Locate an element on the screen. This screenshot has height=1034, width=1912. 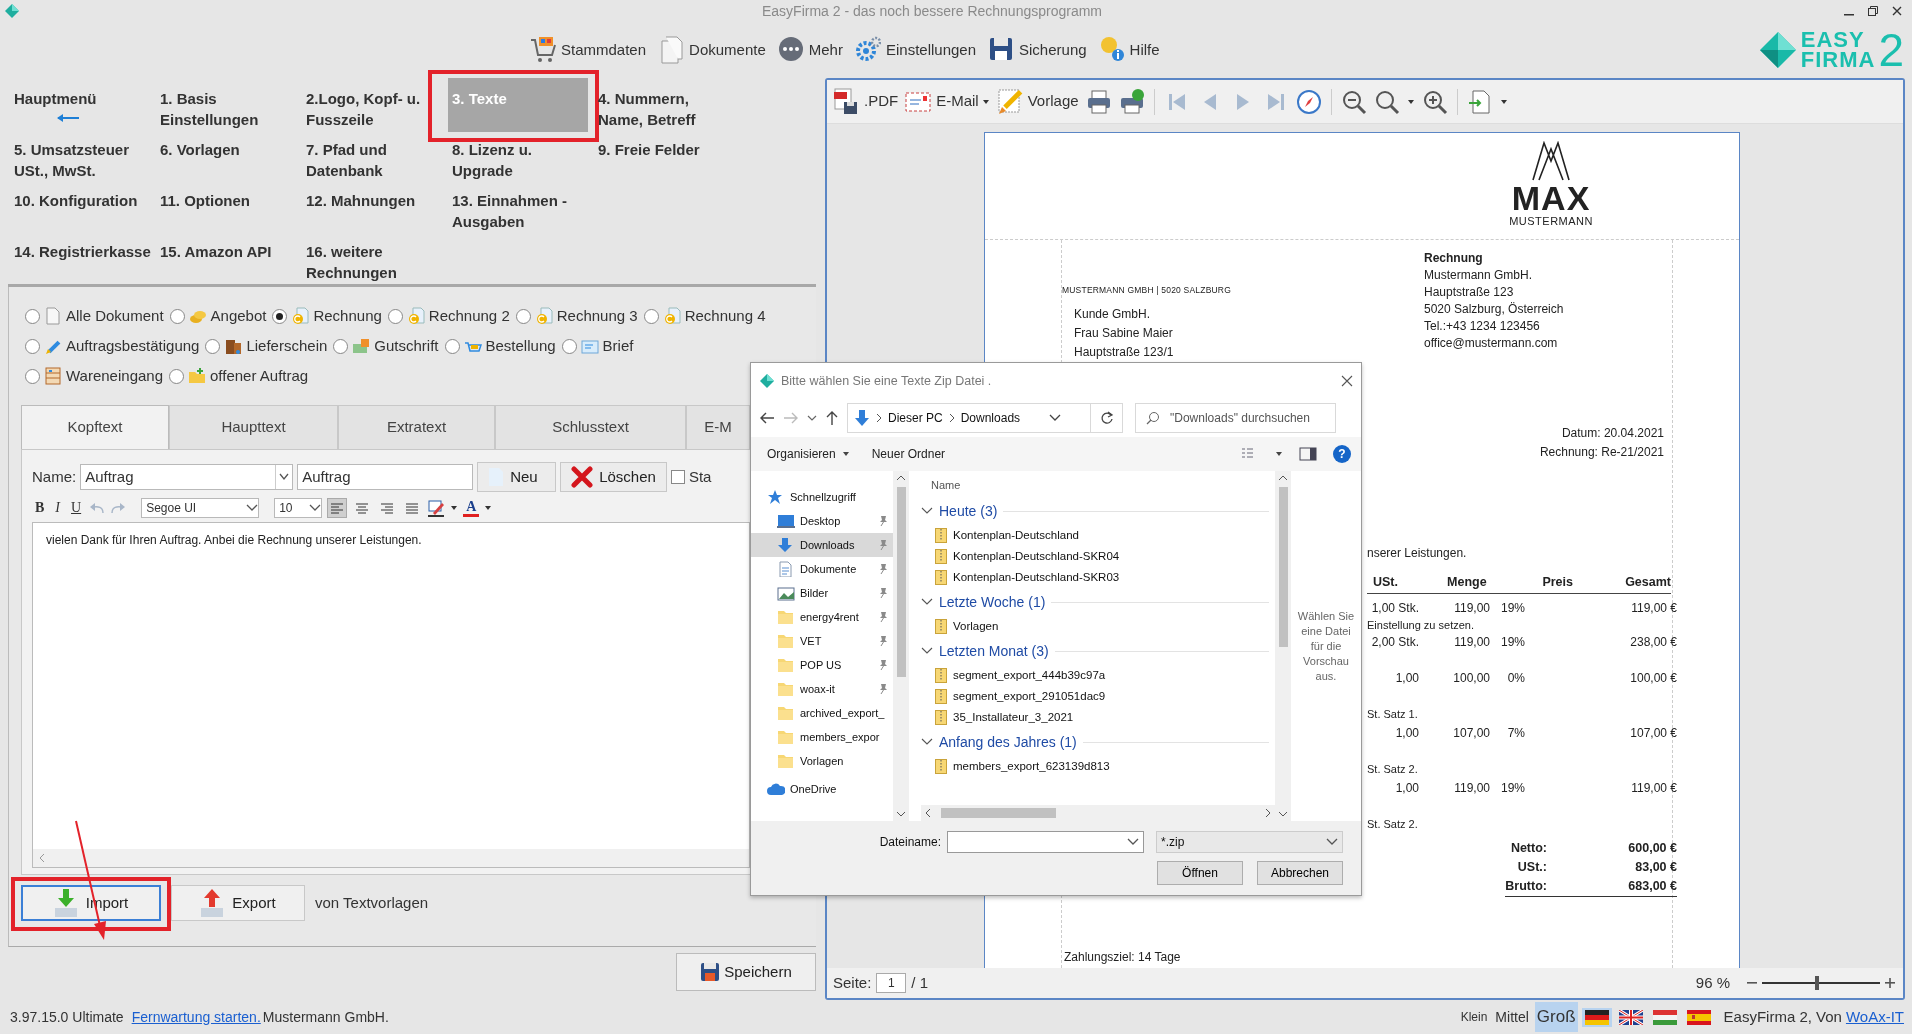
italic-button: I is located at coordinates (57, 508).